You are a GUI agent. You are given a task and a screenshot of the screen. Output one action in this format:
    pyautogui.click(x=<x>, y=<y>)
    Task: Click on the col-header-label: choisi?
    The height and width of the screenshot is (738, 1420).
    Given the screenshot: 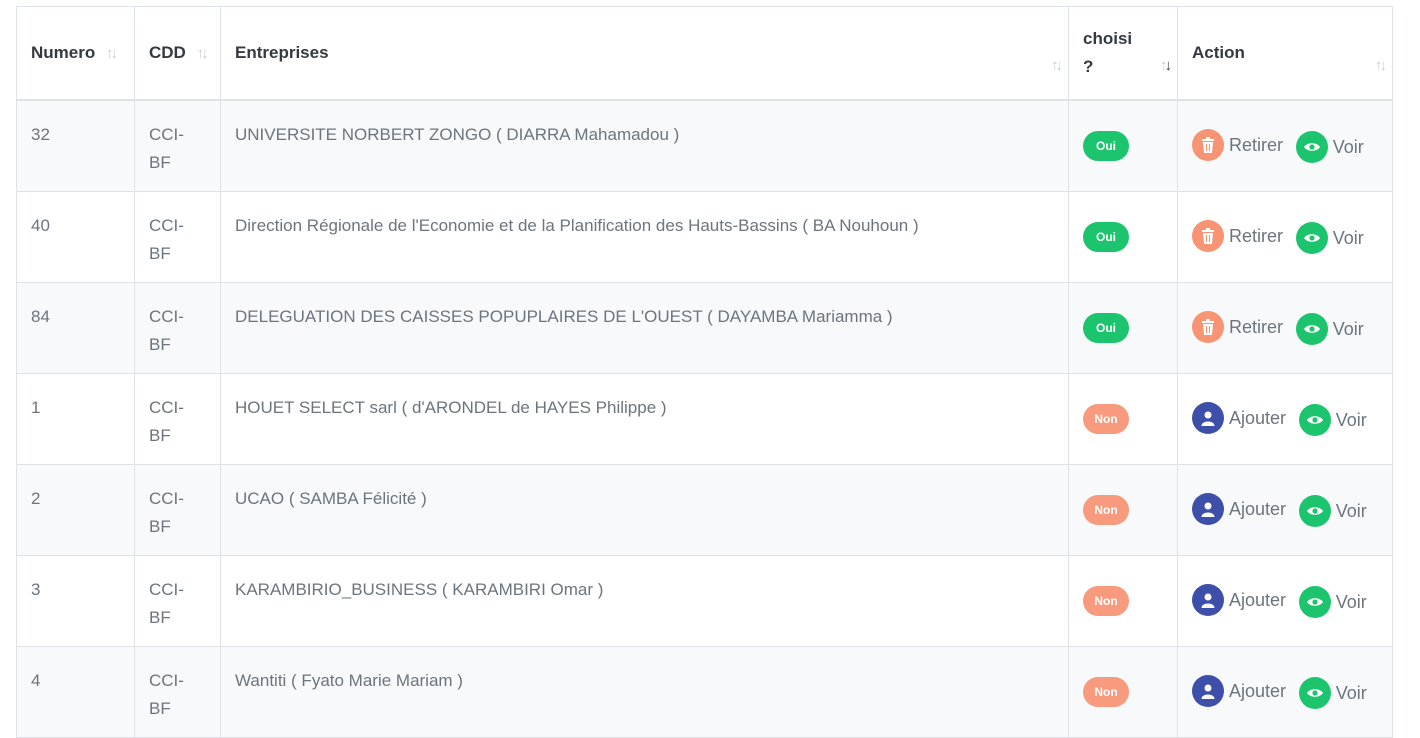 What is the action you would take?
    pyautogui.click(x=1108, y=52)
    